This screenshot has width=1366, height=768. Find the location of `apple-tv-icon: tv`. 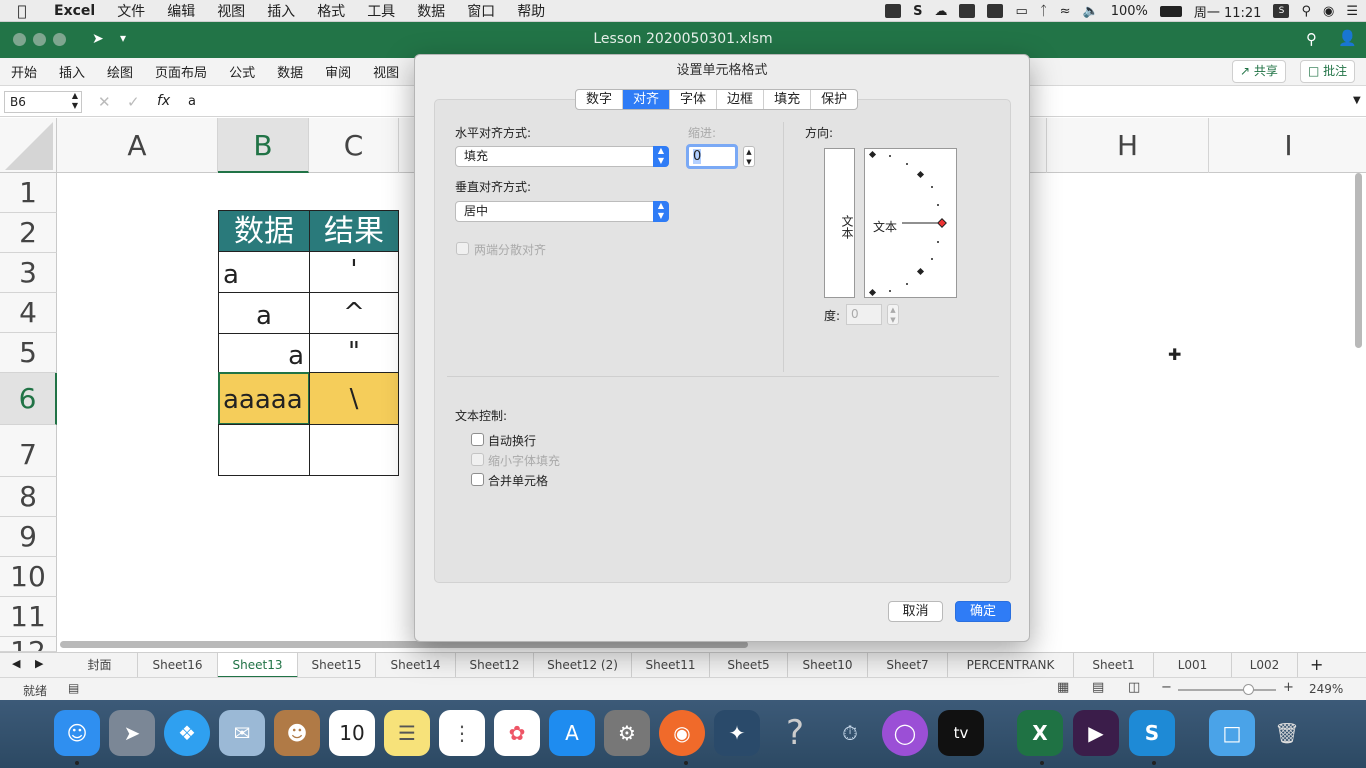

apple-tv-icon: tv is located at coordinates (961, 733).